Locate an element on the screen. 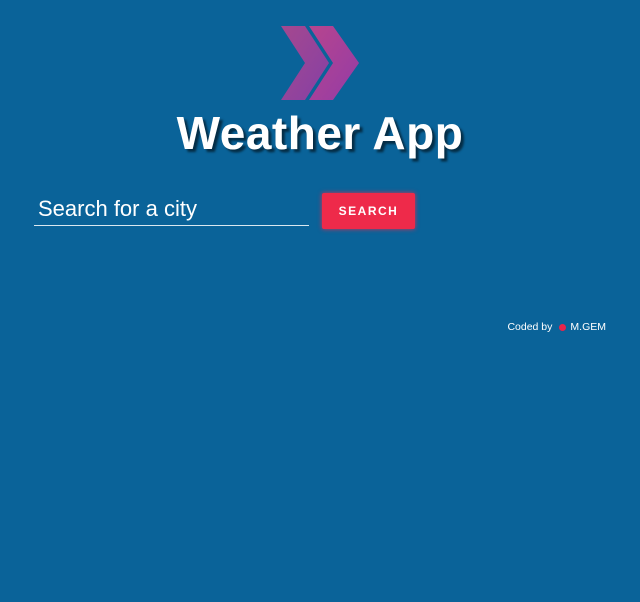  credit-footer: Coded by M.GEM is located at coordinates (556, 327).